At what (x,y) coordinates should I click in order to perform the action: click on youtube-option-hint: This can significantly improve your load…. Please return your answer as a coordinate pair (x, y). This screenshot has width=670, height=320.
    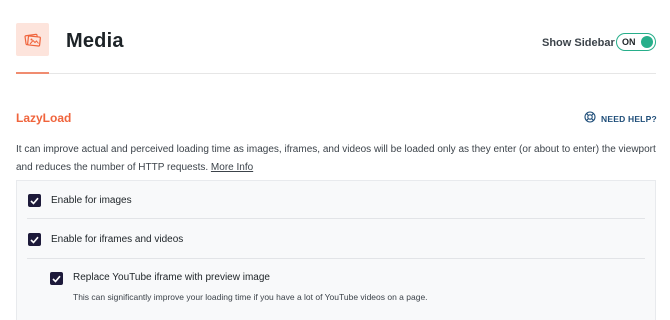
    Looking at the image, I should click on (250, 297).